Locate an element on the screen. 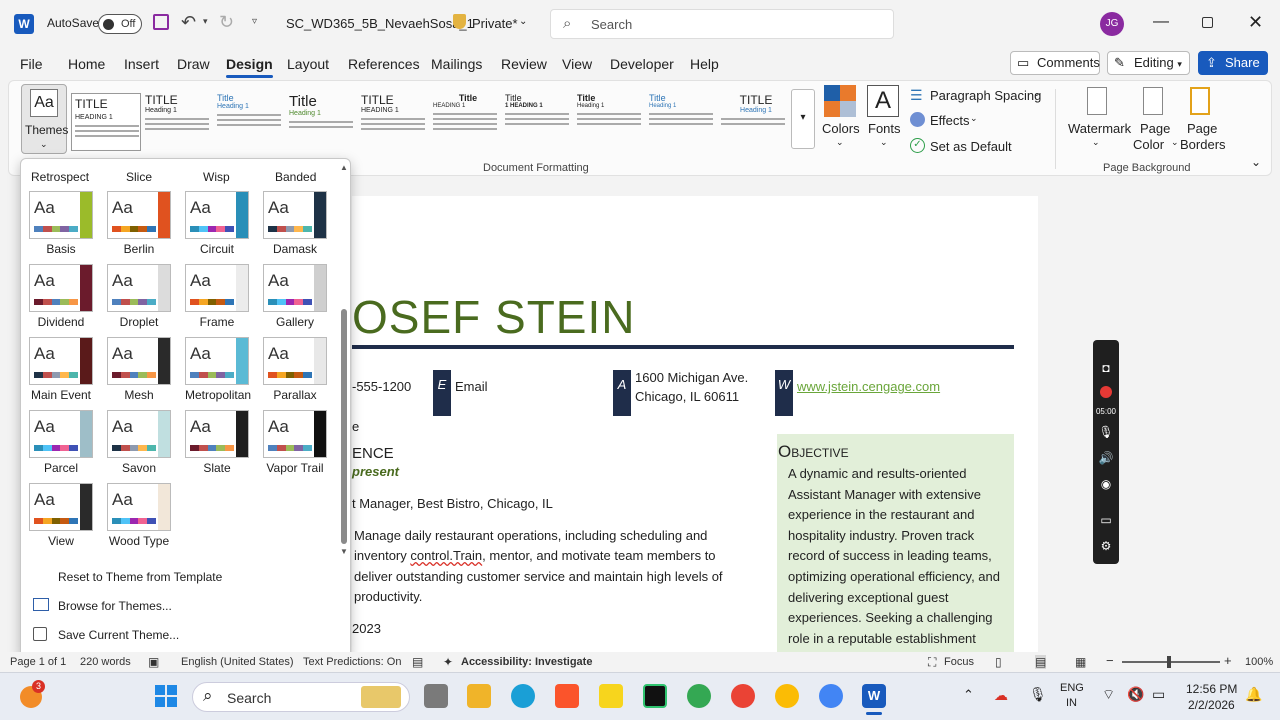 This screenshot has width=1280, height=720. theme-droplet: Aa Droplet is located at coordinates (139, 296).